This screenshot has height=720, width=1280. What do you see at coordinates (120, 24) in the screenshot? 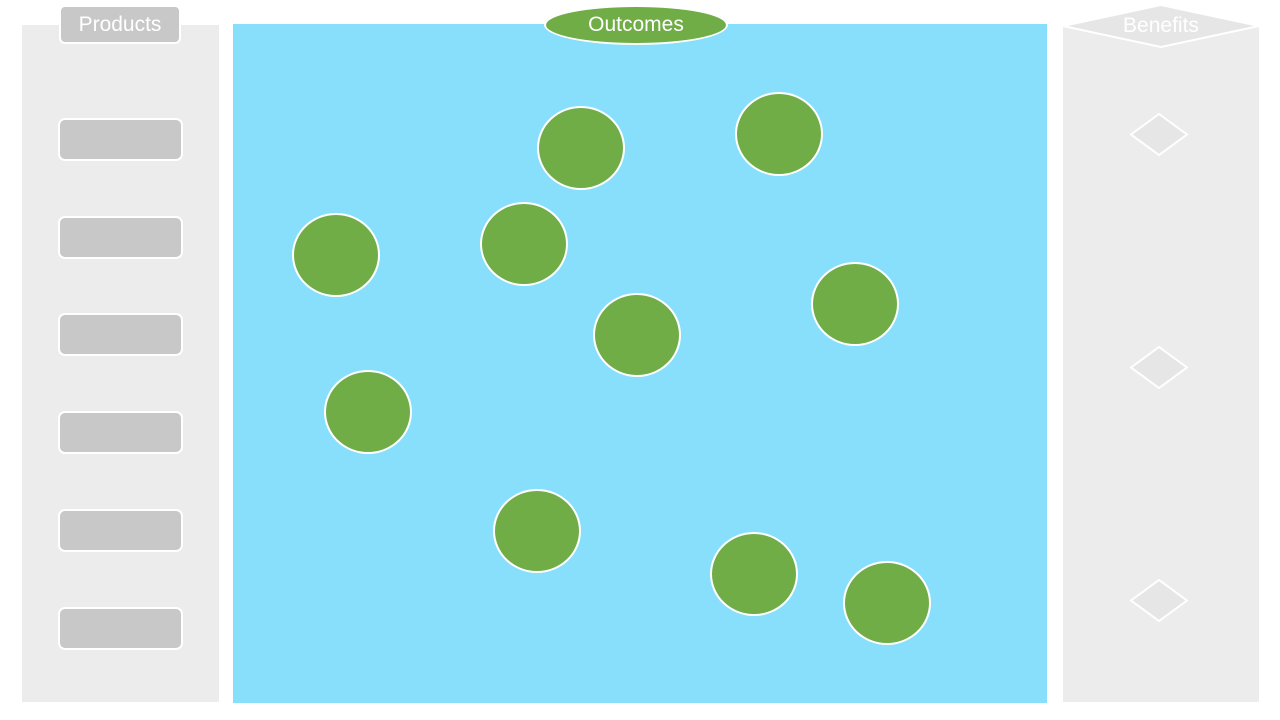
I see `products-header: Products` at bounding box center [120, 24].